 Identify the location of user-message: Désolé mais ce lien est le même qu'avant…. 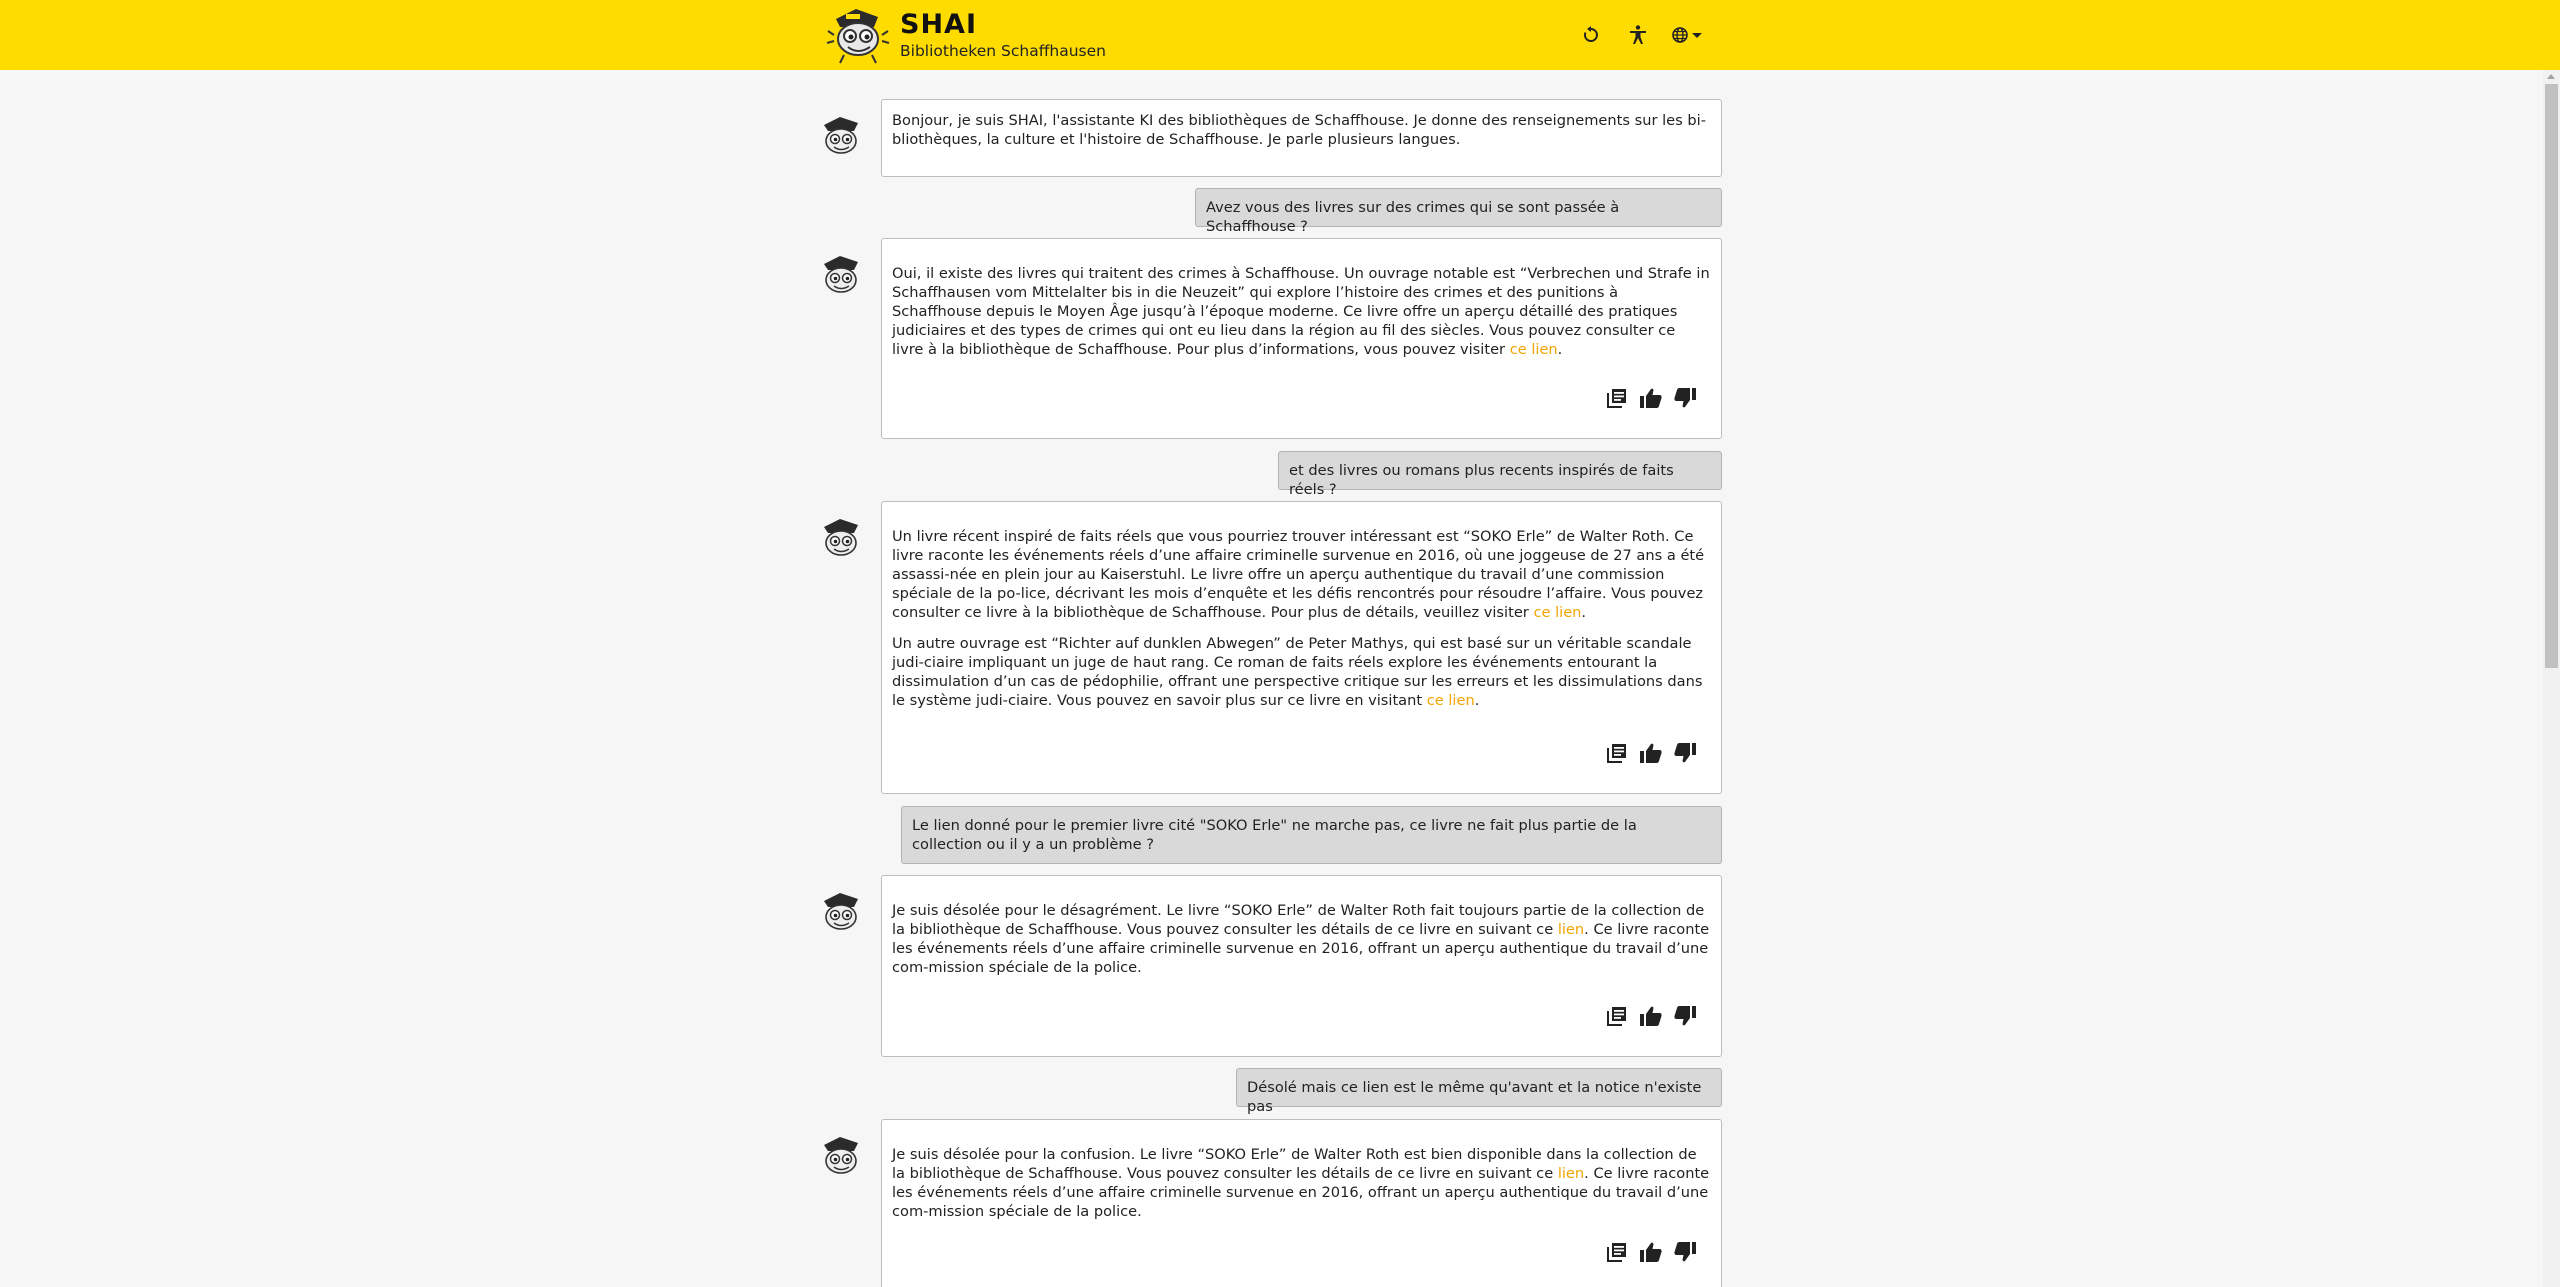
(1479, 1091).